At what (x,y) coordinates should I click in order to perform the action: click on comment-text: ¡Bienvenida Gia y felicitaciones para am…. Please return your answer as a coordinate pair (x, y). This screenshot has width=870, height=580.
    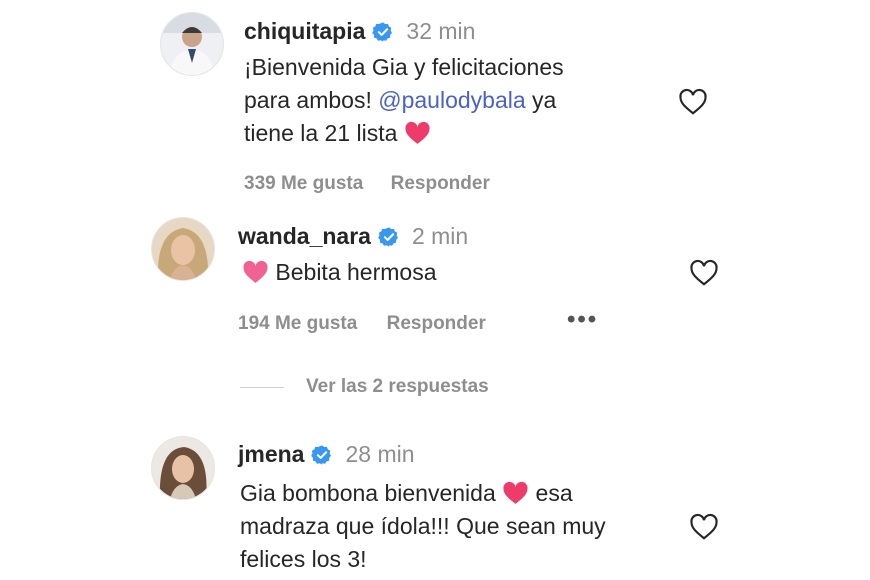
    Looking at the image, I should click on (404, 100).